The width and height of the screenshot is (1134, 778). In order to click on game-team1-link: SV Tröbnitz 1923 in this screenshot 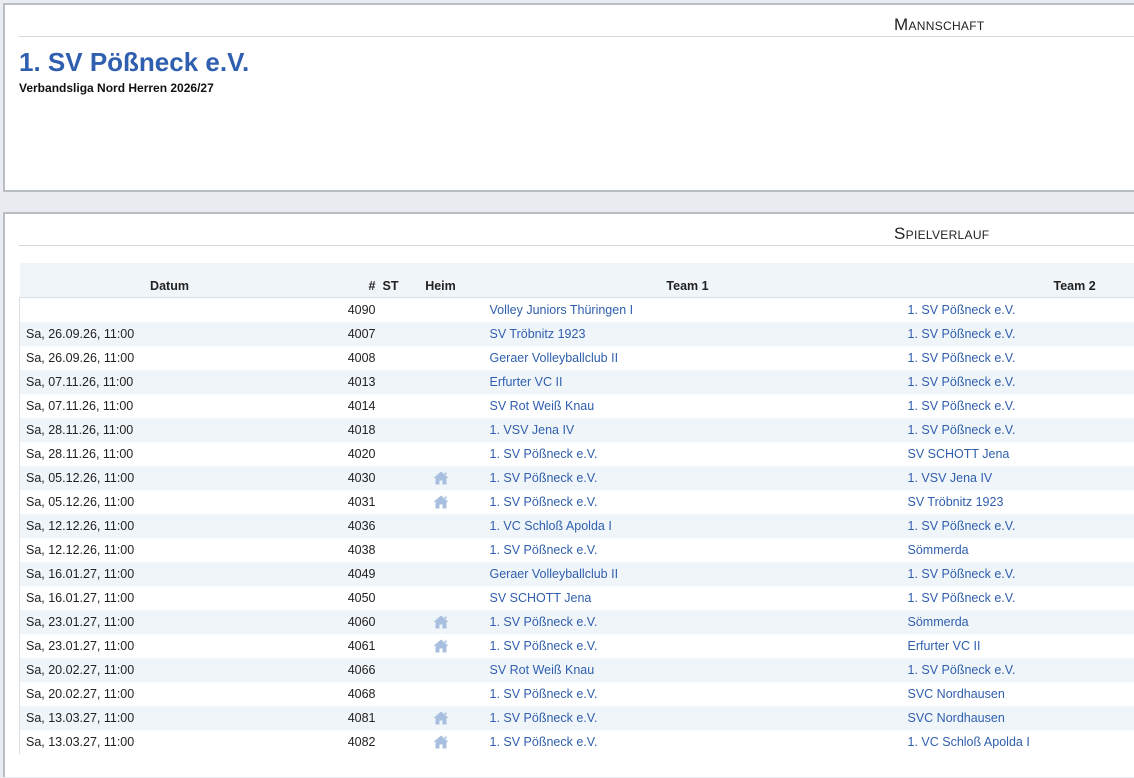, I will do `click(538, 334)`.